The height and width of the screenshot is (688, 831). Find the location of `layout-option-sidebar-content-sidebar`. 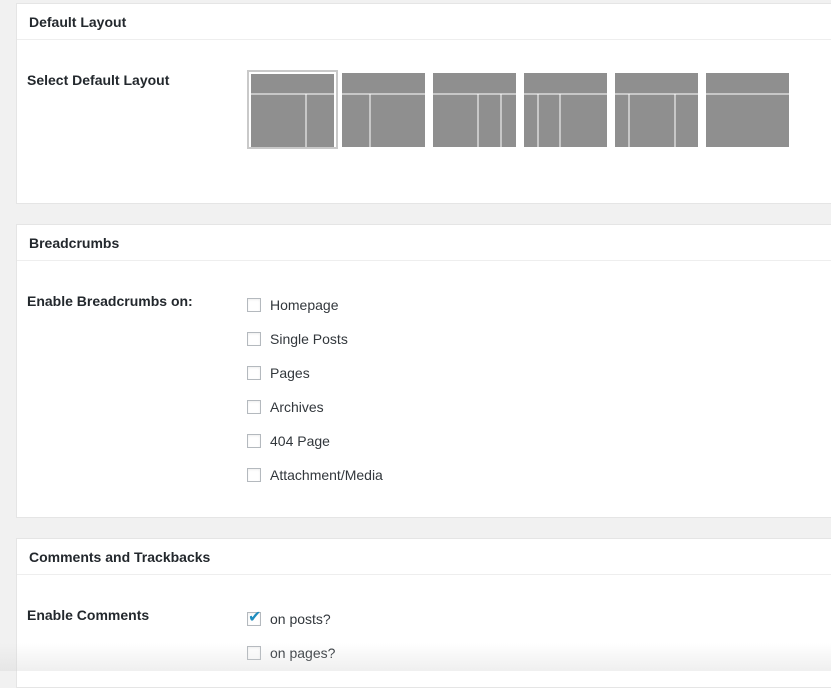

layout-option-sidebar-content-sidebar is located at coordinates (565, 110).